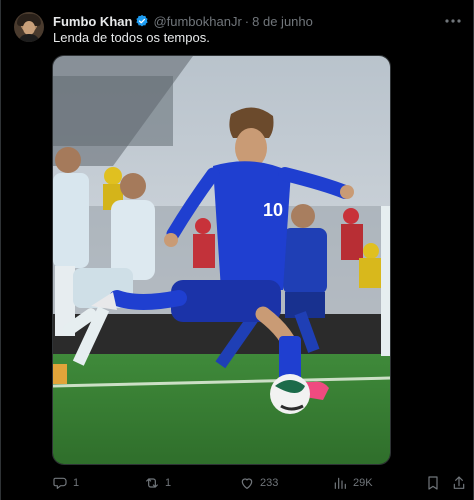 The image size is (474, 500). What do you see at coordinates (60, 483) in the screenshot?
I see `reply-icon` at bounding box center [60, 483].